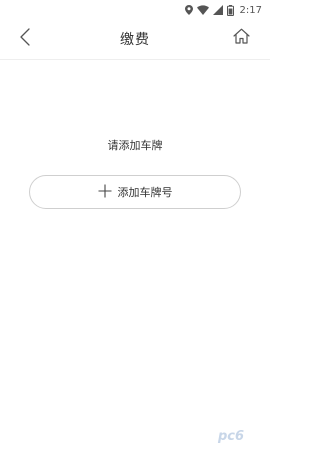  I want to click on add-plate-button: 添加车牌号, so click(135, 192).